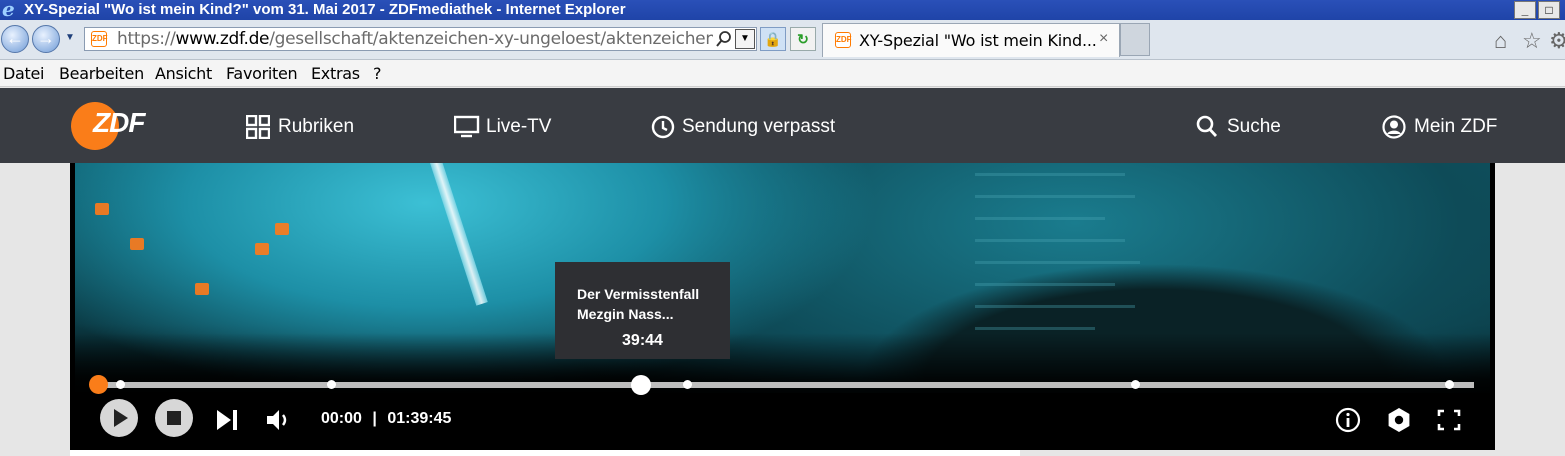  I want to click on chapter-tooltip: Der Vermisstenfall Mezgin Nass... 39:44, so click(642, 310).